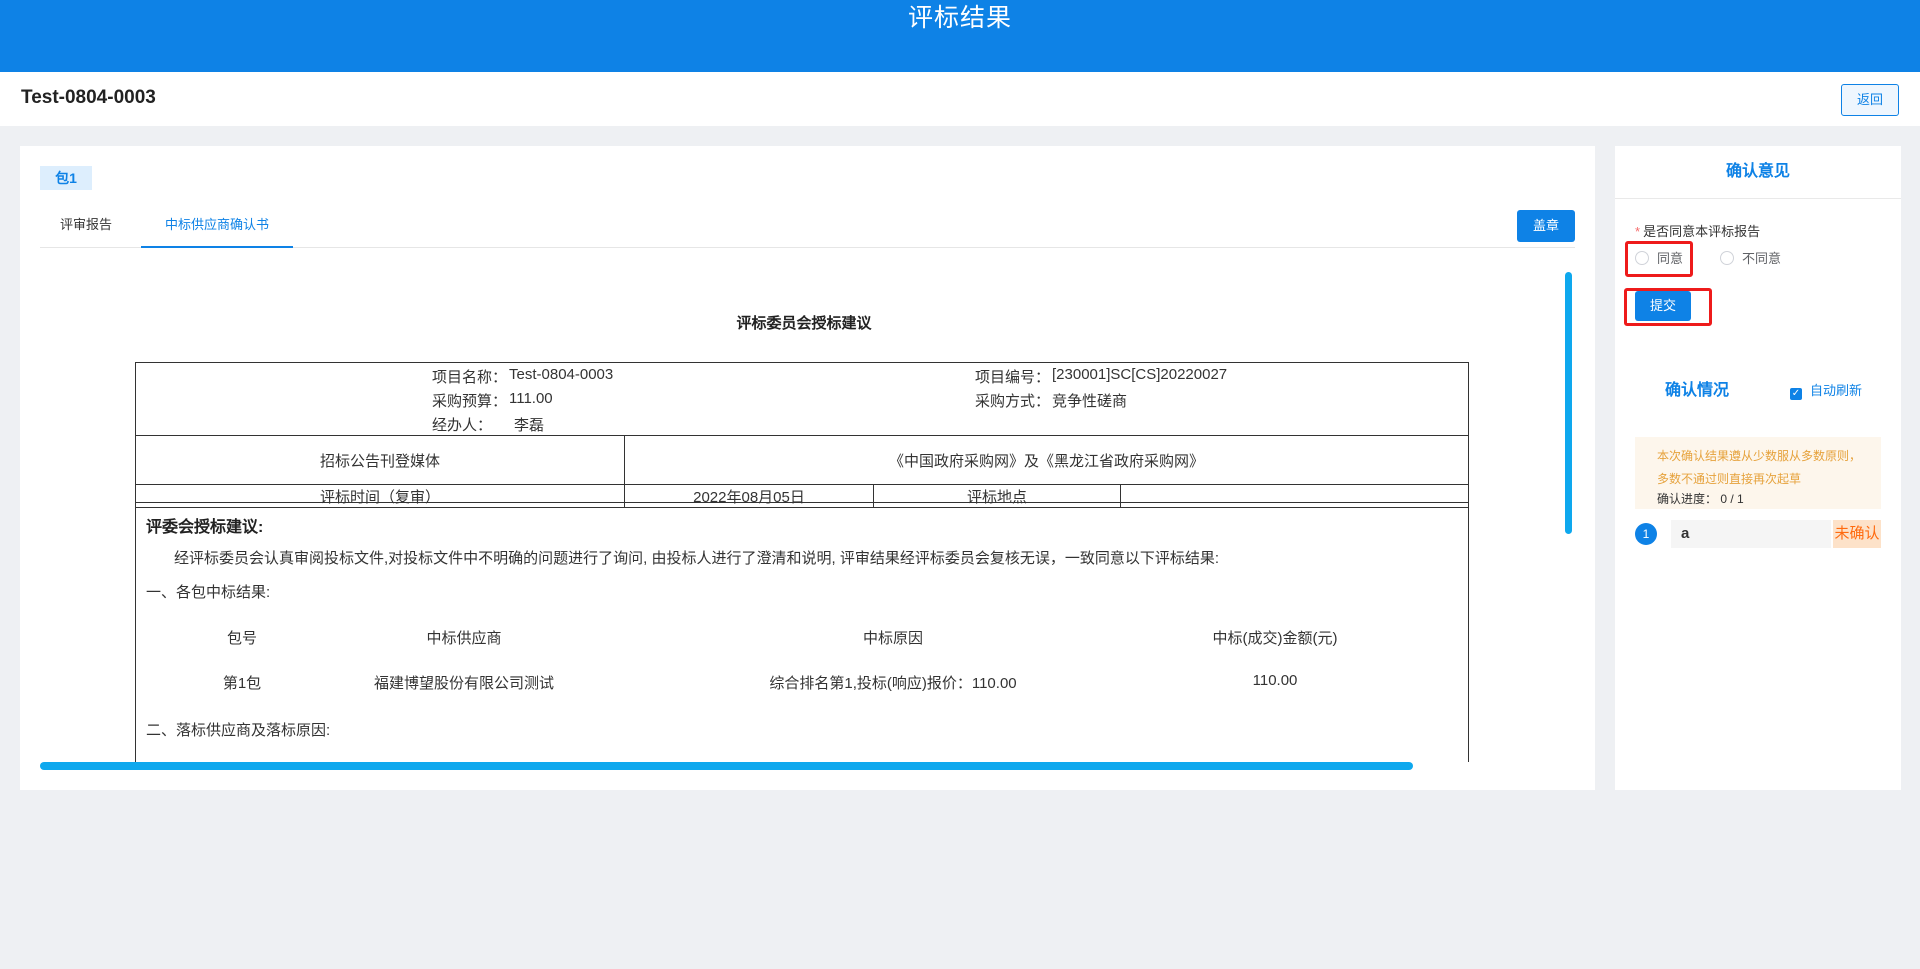  I want to click on project-name-label: 项目名称：, so click(470, 377).